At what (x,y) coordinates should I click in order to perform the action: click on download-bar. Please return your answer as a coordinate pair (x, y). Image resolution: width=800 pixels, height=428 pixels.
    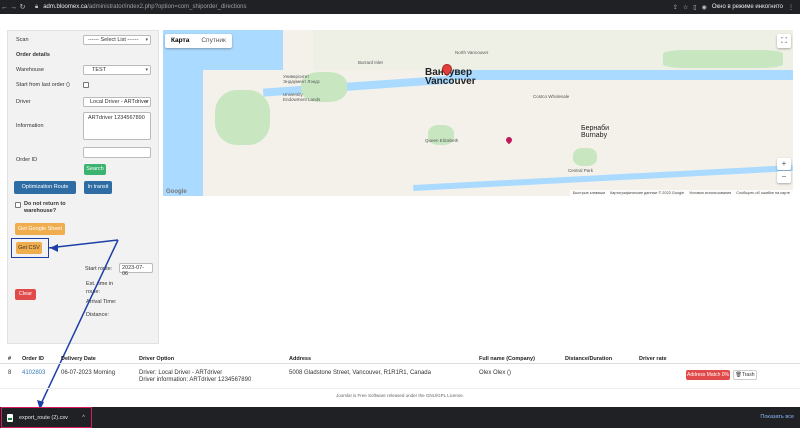
    Looking at the image, I should click on (400, 417).